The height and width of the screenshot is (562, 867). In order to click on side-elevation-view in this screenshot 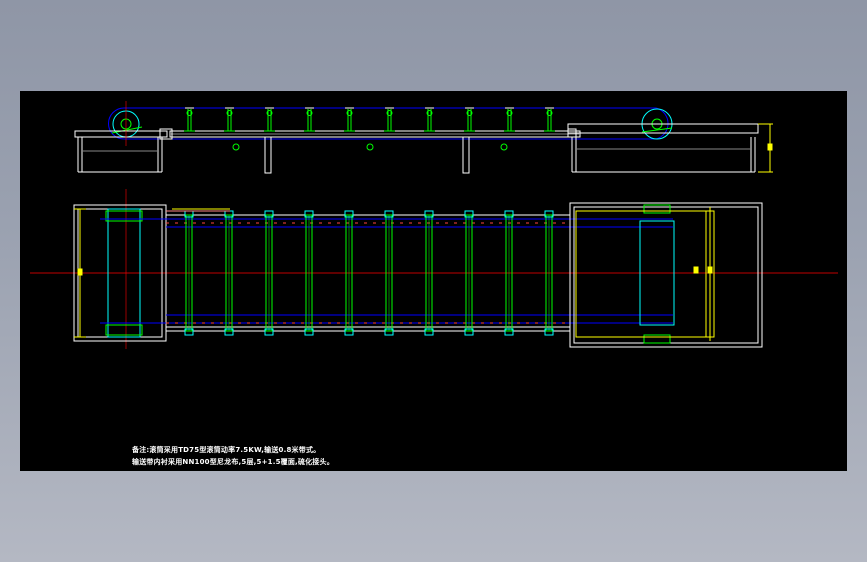, I will do `click(423, 137)`.